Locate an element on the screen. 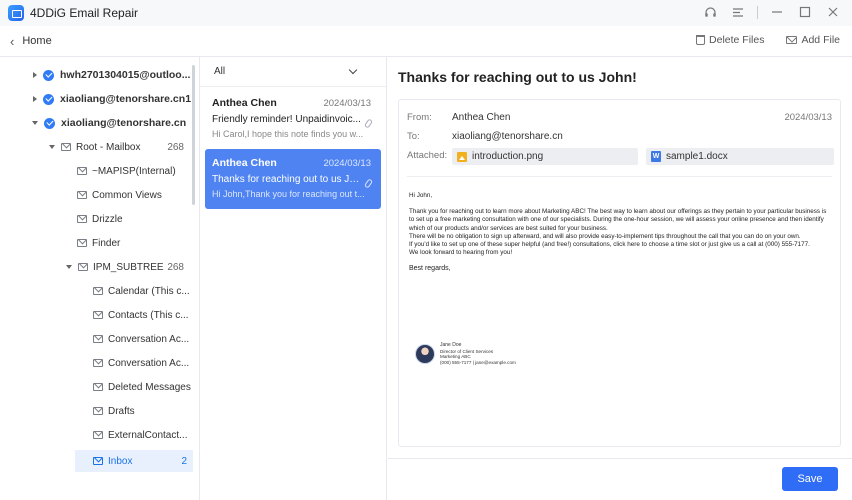 The width and height of the screenshot is (852, 500). folder-label: Drizzle is located at coordinates (107, 219).